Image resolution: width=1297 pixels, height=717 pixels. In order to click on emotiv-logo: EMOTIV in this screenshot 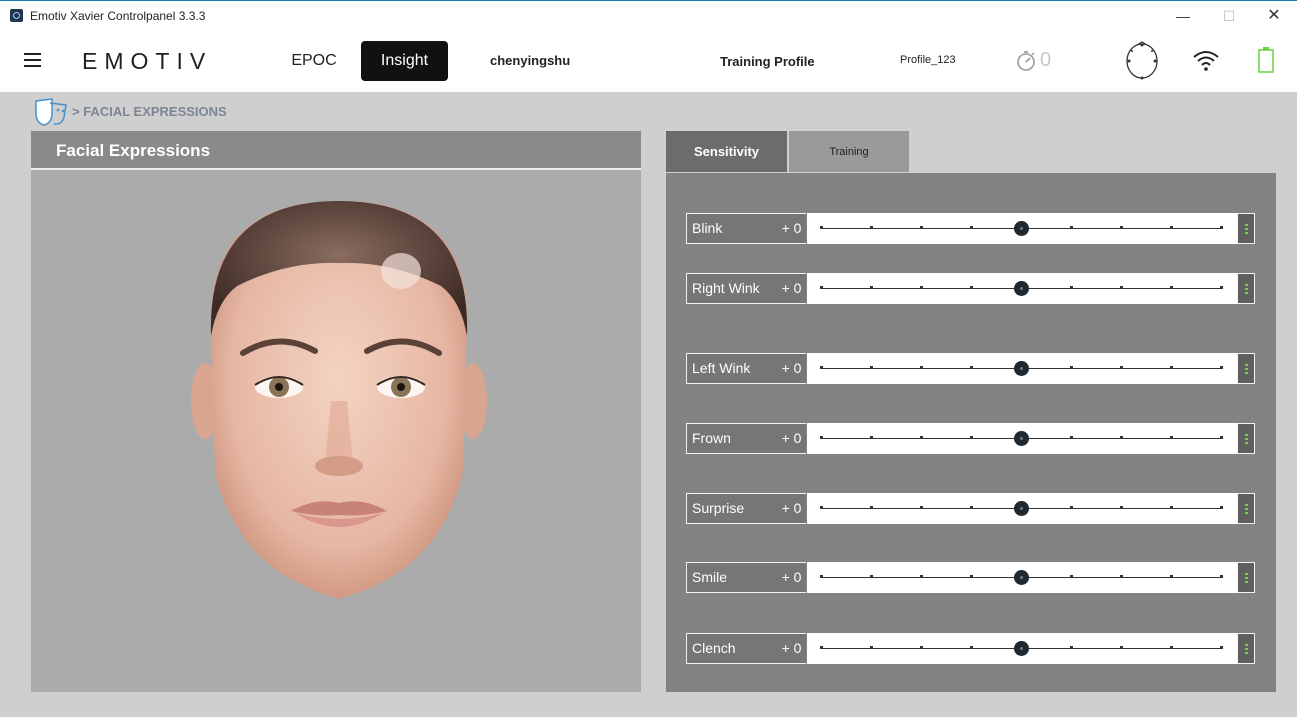, I will do `click(147, 61)`.